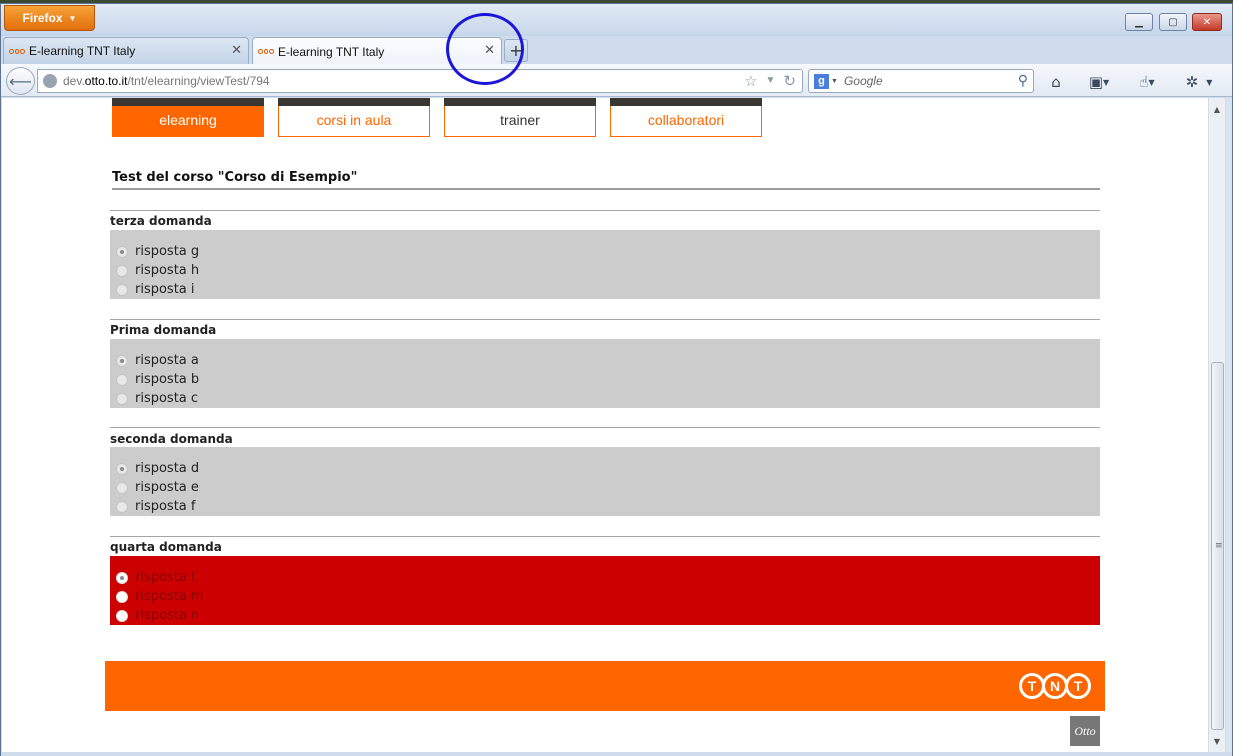 The image size is (1233, 756). What do you see at coordinates (1217, 109) in the screenshot?
I see `scroll-up-icon: ▲` at bounding box center [1217, 109].